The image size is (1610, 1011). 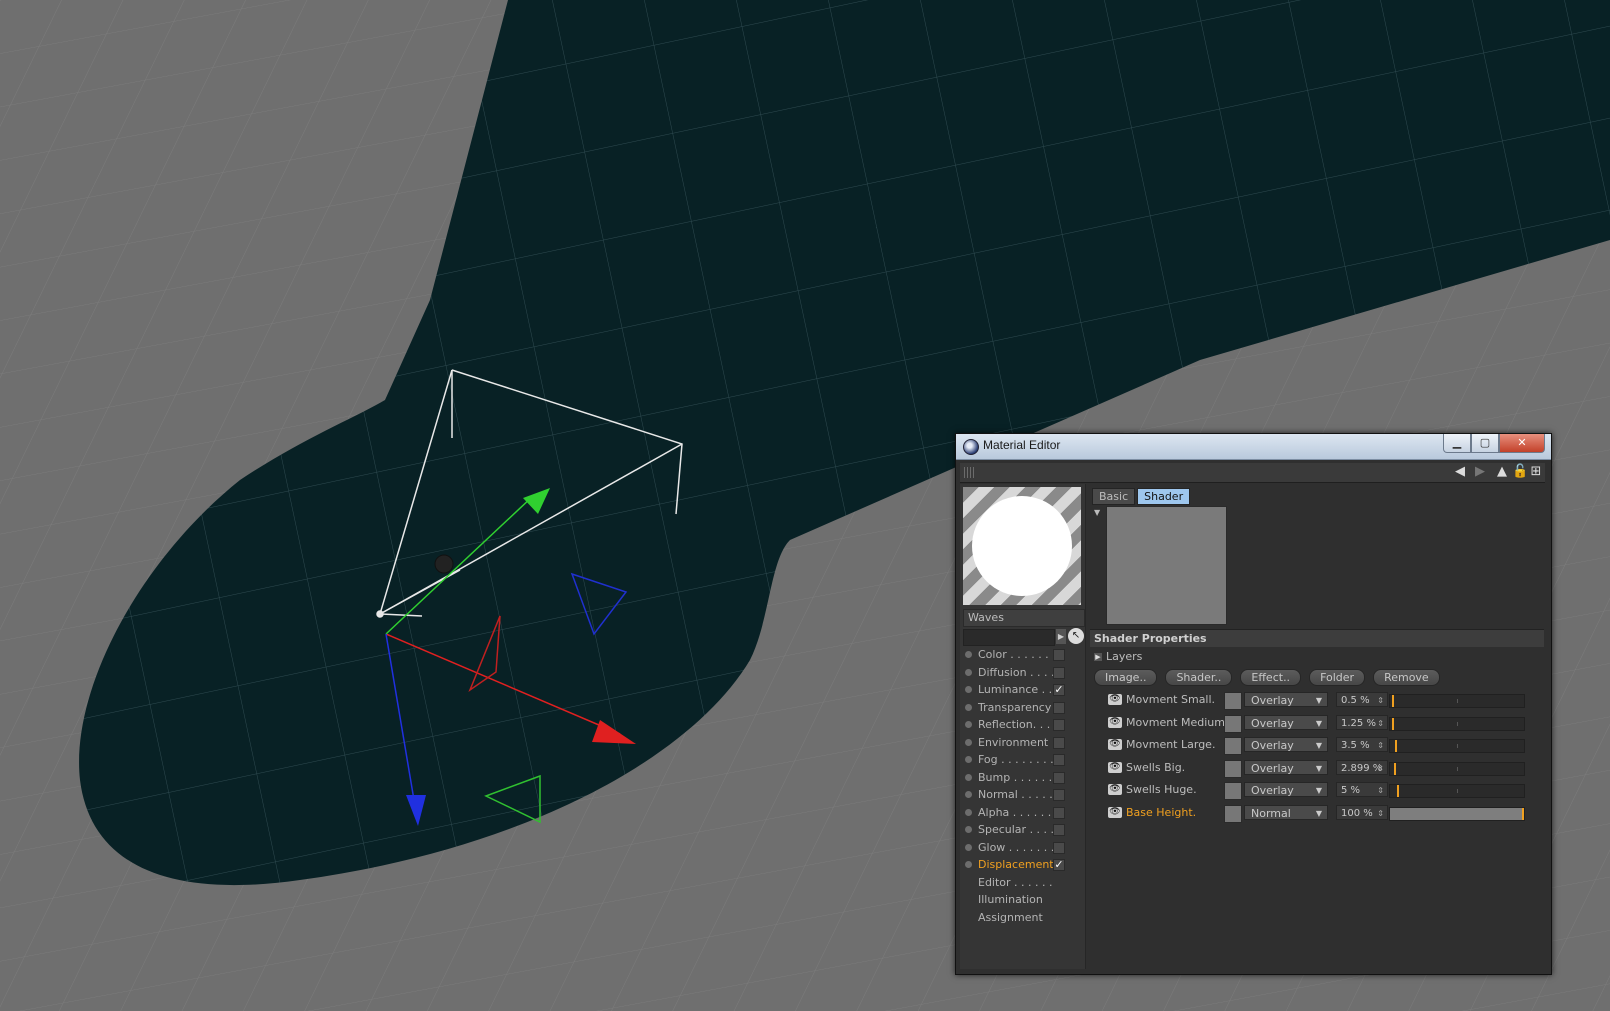 What do you see at coordinates (1022, 864) in the screenshot?
I see `channel-item: Displacement ✓` at bounding box center [1022, 864].